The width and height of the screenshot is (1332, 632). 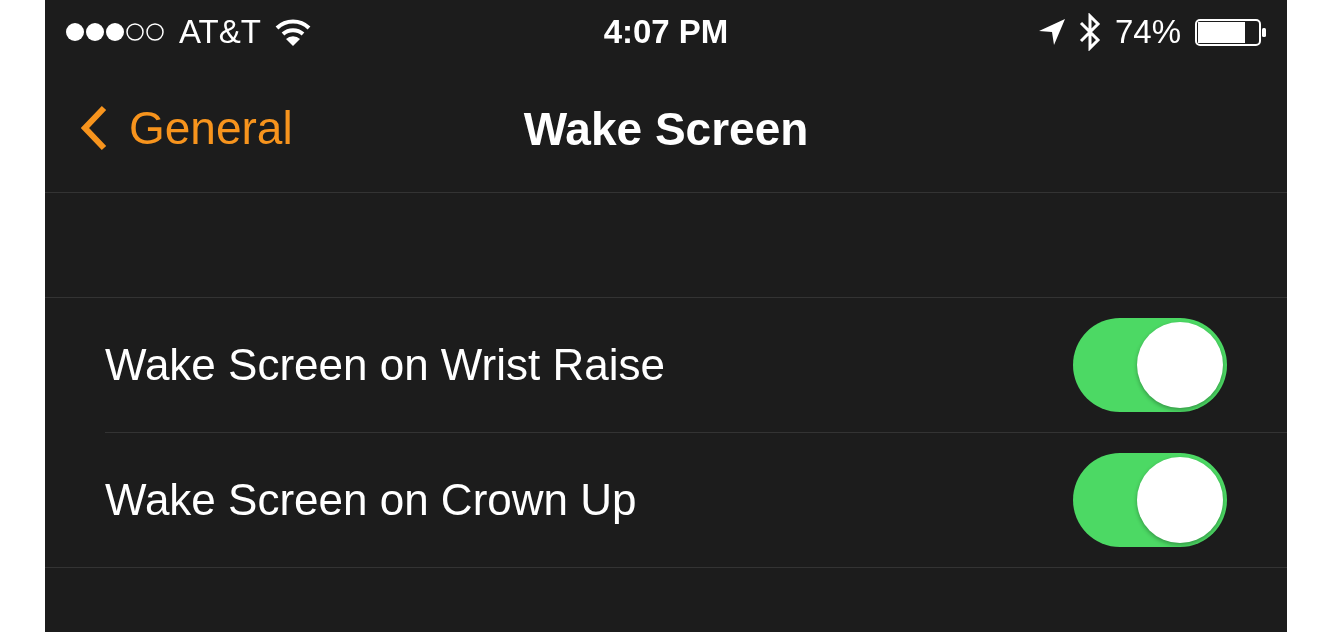 What do you see at coordinates (292, 32) in the screenshot?
I see `wifi-icon` at bounding box center [292, 32].